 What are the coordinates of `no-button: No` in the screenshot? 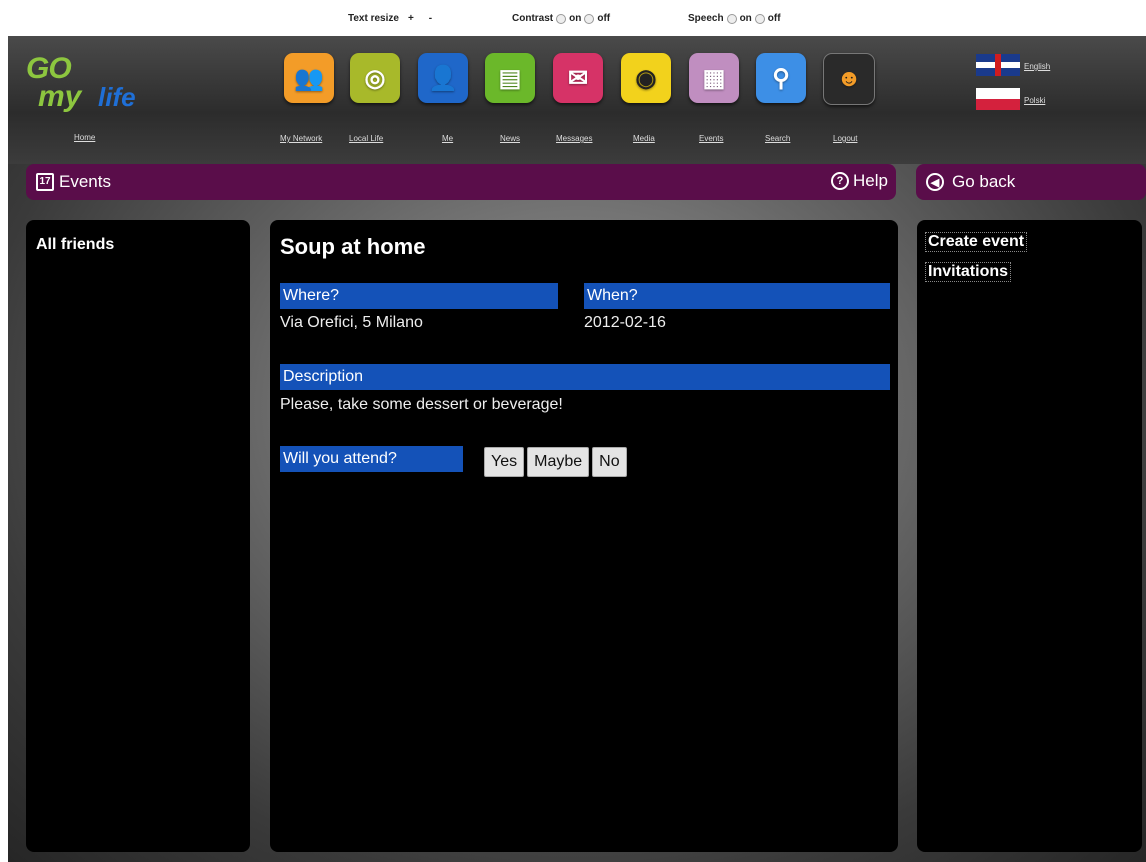 It's located at (609, 462).